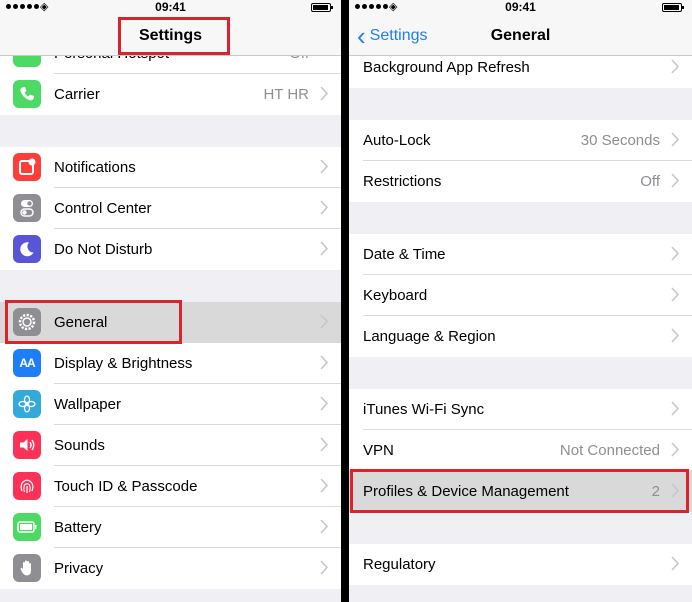 The image size is (692, 602). What do you see at coordinates (27, 249) in the screenshot?
I see `moon-icon` at bounding box center [27, 249].